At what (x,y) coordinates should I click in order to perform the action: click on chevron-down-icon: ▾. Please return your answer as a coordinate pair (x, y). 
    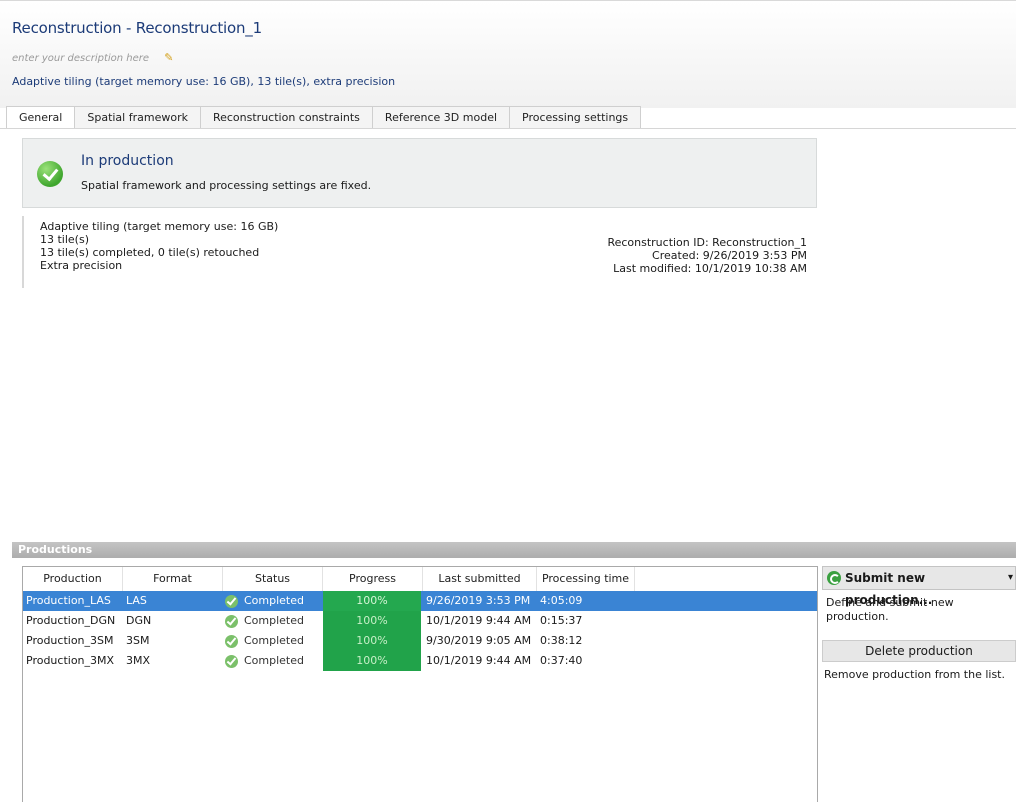
    Looking at the image, I should click on (1010, 578).